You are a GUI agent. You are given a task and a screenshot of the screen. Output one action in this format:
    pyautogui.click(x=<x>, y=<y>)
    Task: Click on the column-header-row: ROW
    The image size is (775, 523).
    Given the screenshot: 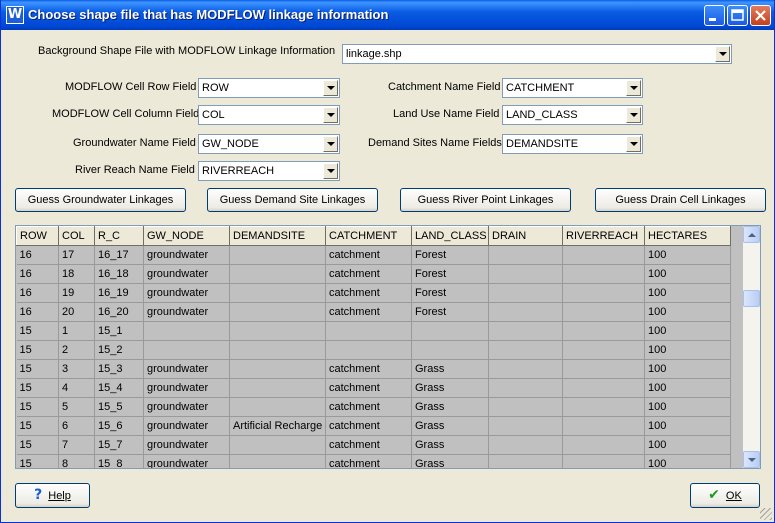 What is the action you would take?
    pyautogui.click(x=37, y=236)
    